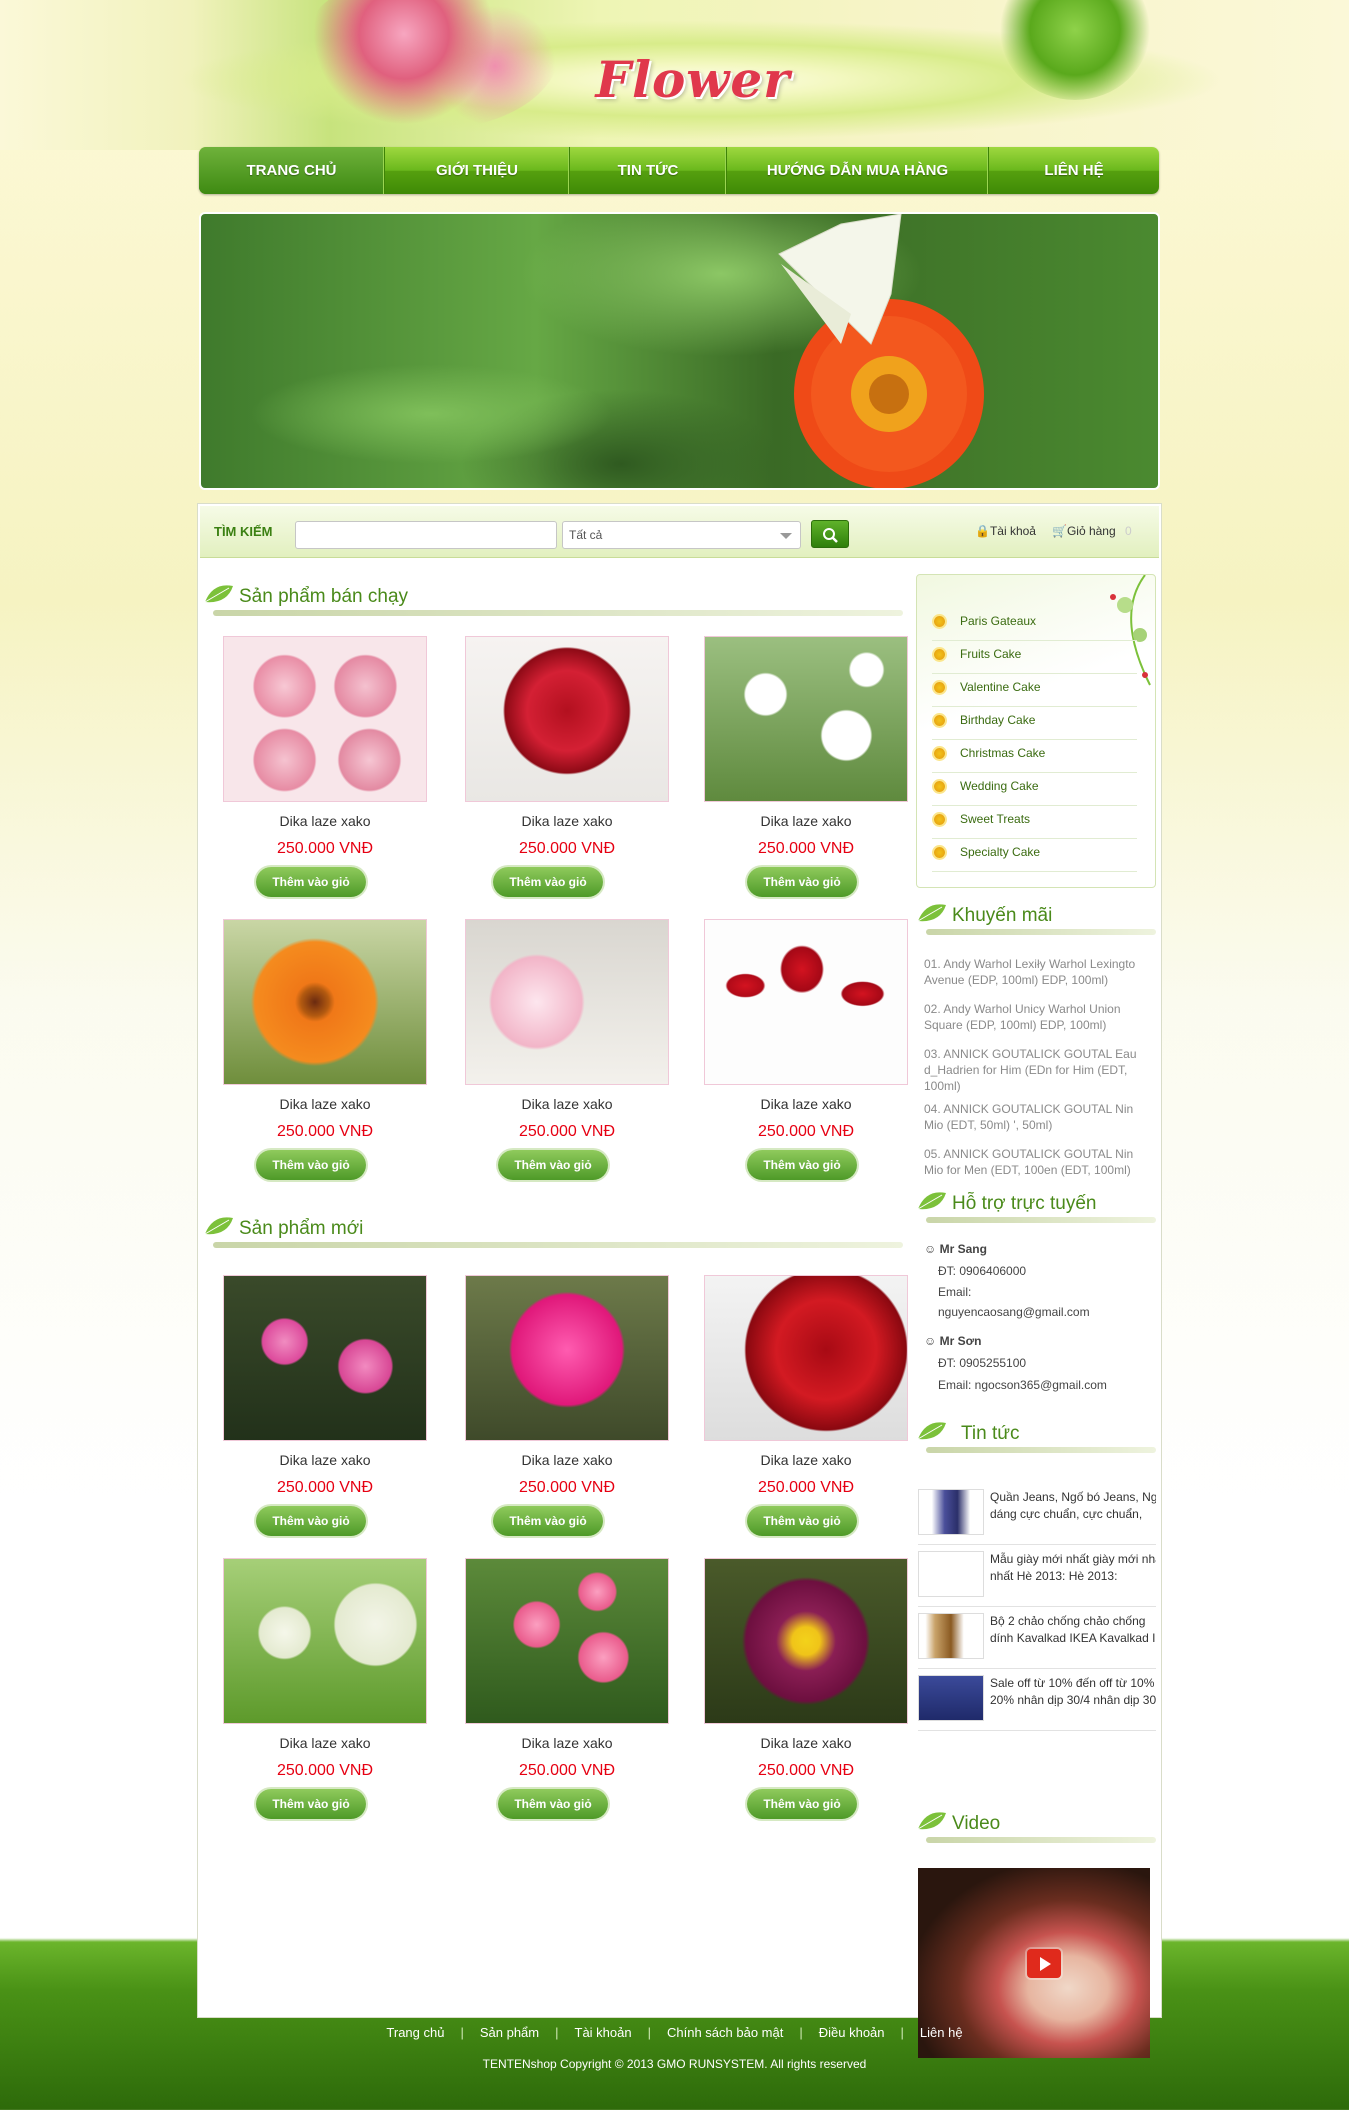  Describe the element at coordinates (681, 535) in the screenshot. I see `category-select: Tất cả` at that location.